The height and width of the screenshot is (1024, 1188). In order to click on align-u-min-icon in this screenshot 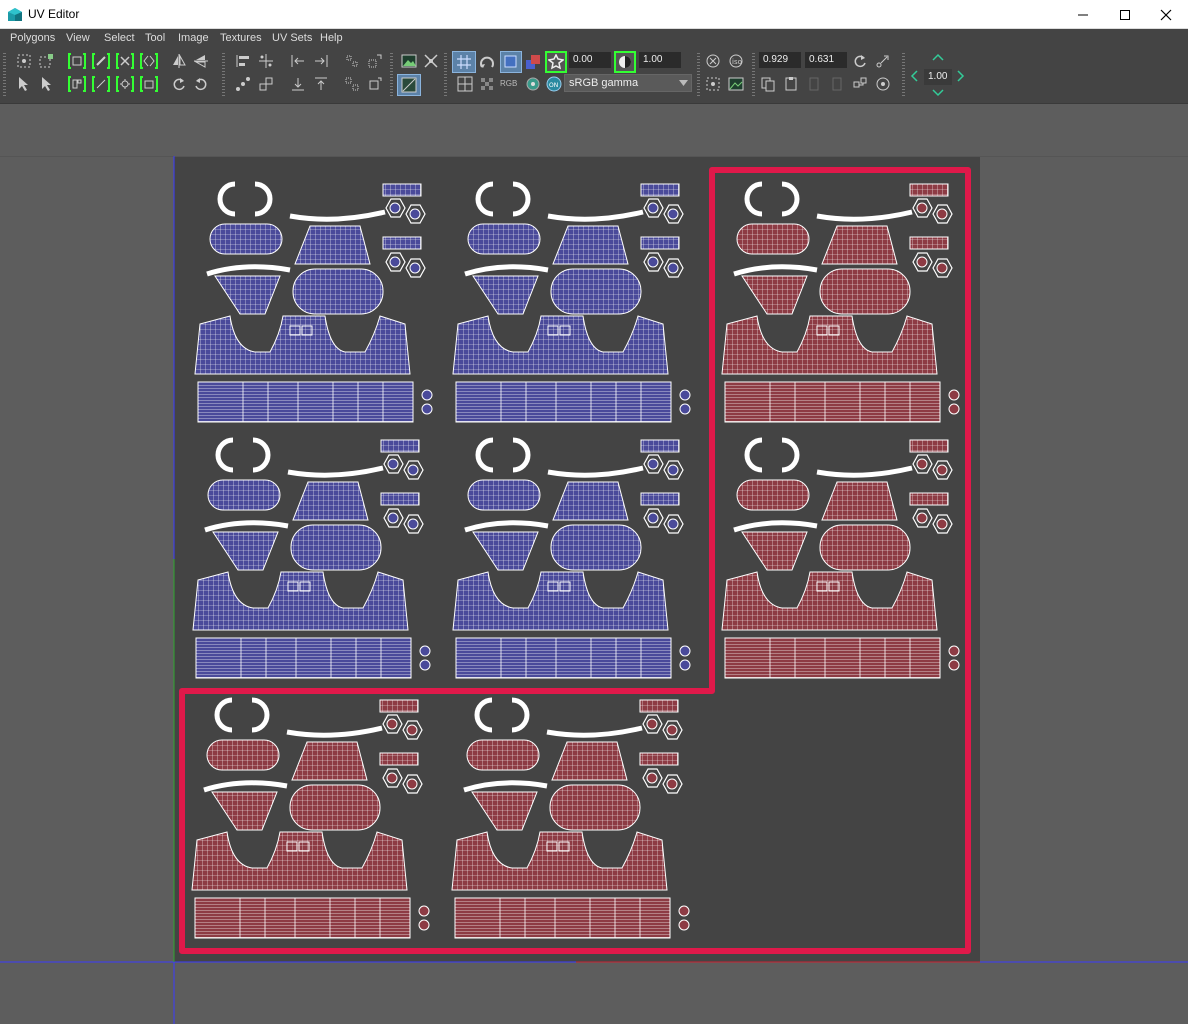, I will do `click(298, 61)`.